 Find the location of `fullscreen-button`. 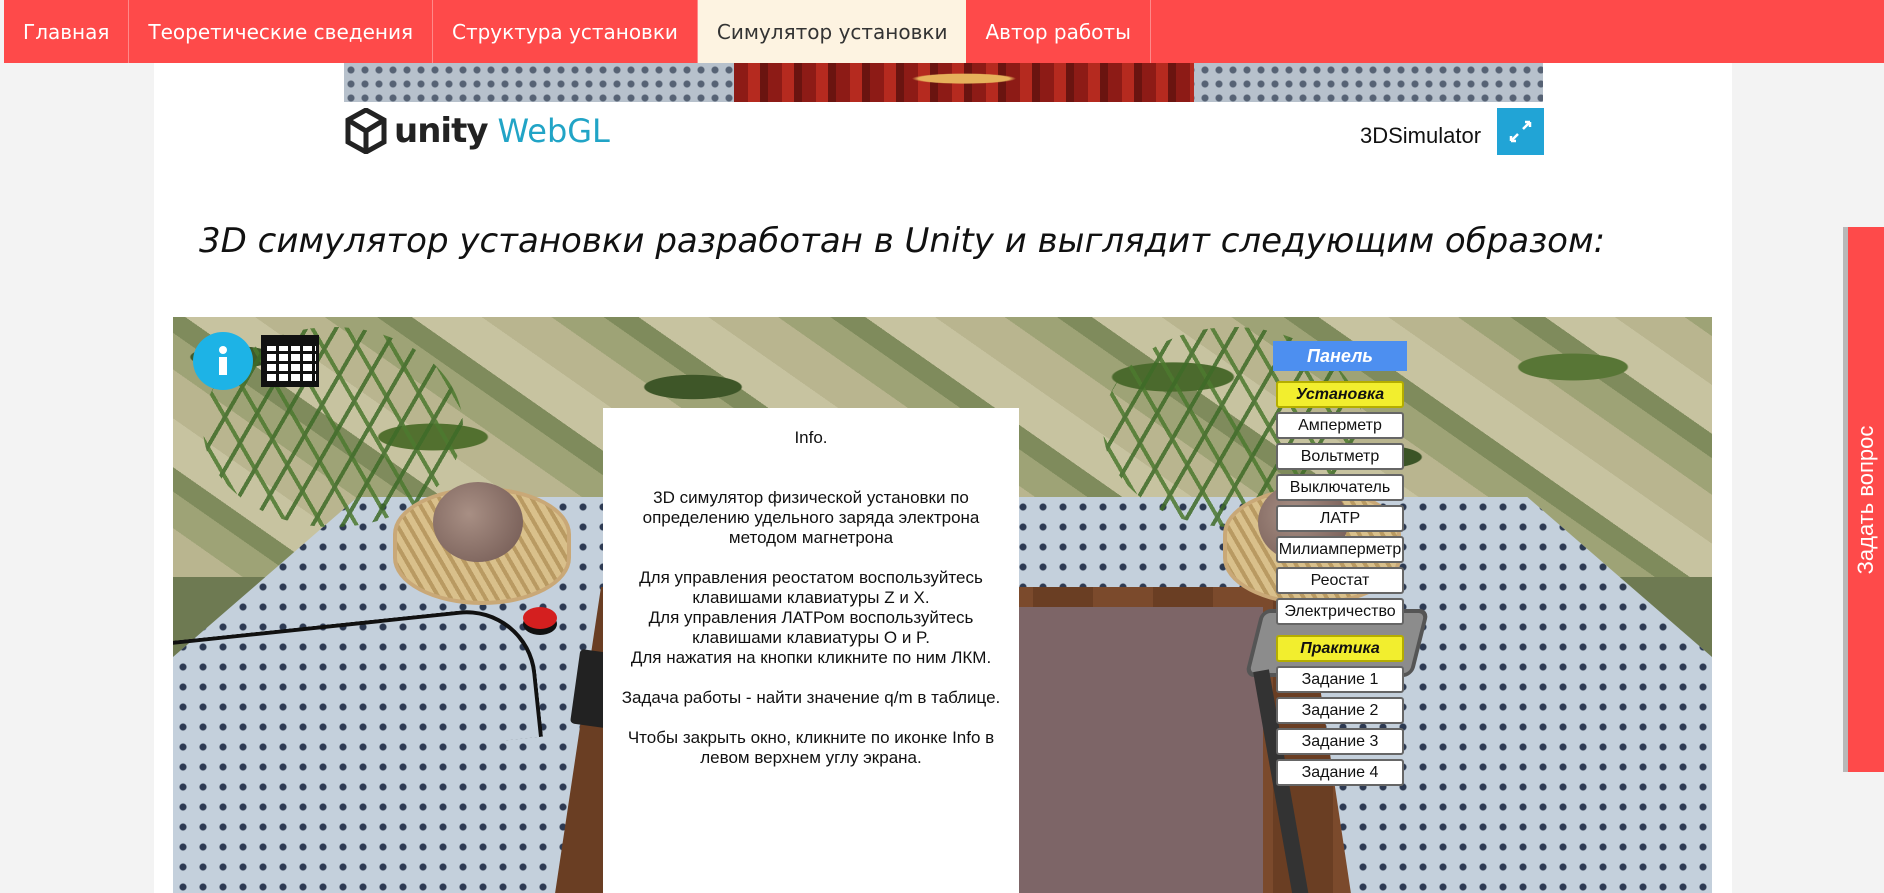

fullscreen-button is located at coordinates (1520, 131).